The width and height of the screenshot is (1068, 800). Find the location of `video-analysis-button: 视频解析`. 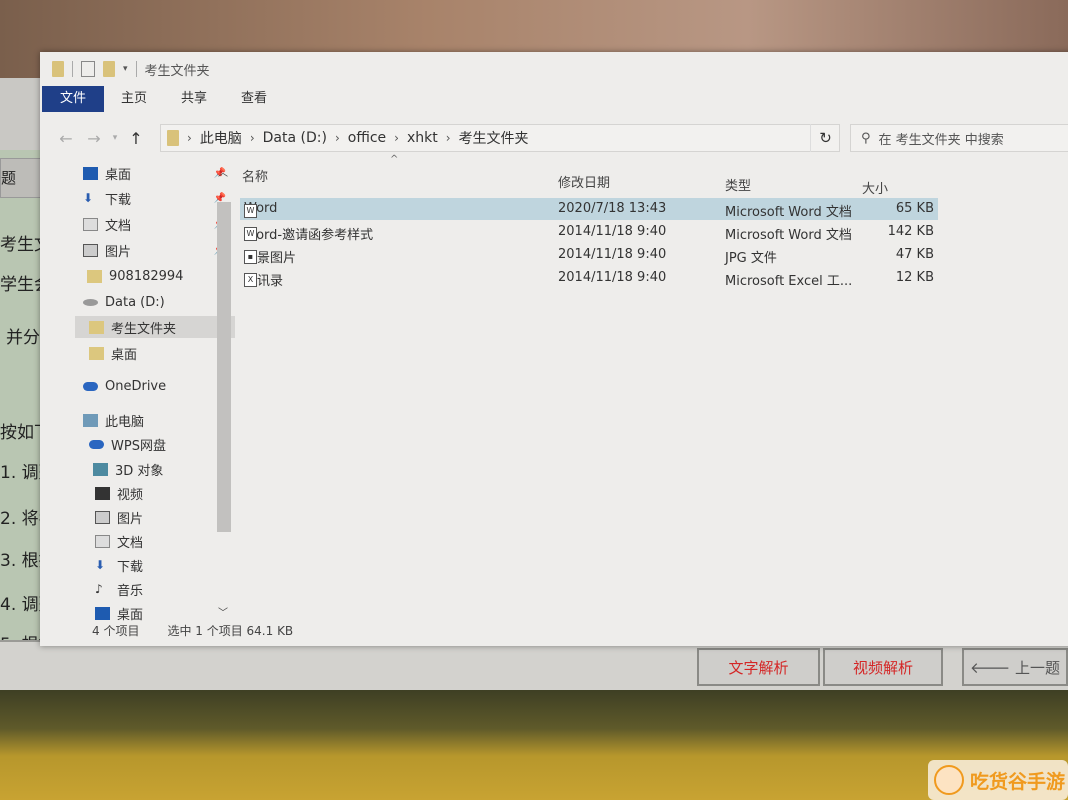

video-analysis-button: 视频解析 is located at coordinates (883, 667).